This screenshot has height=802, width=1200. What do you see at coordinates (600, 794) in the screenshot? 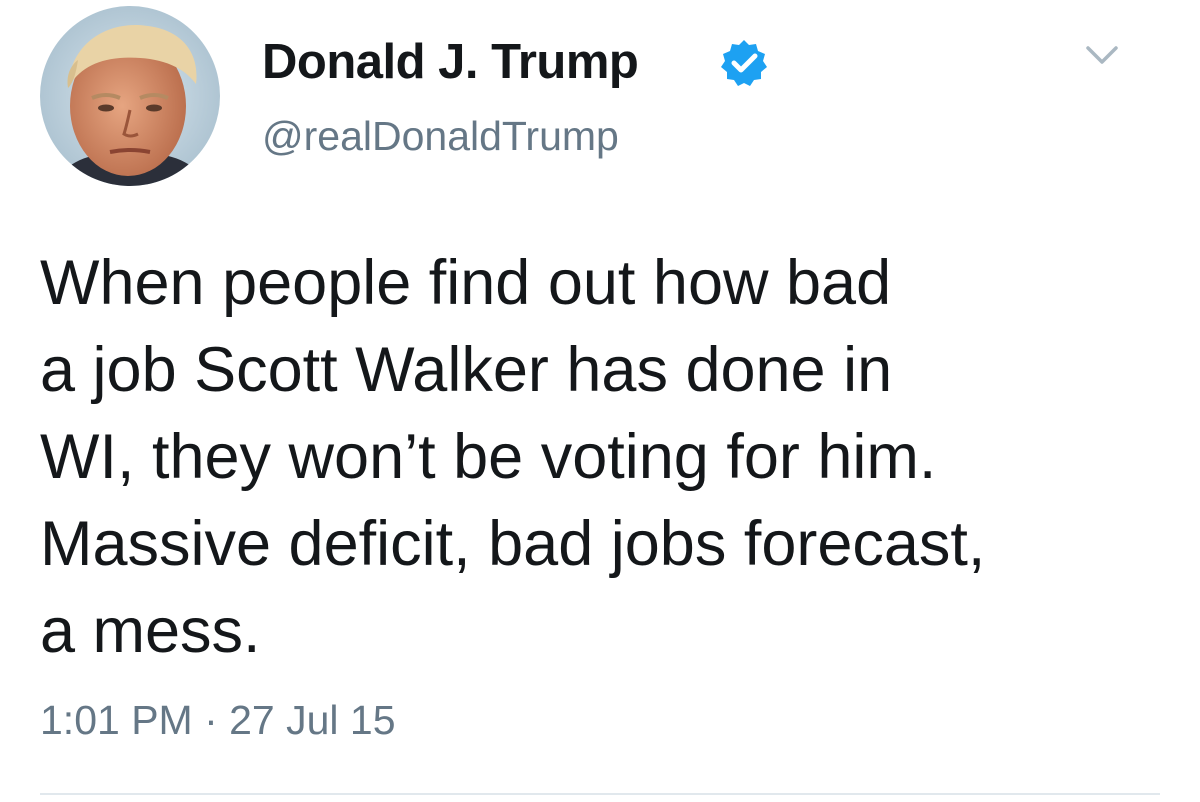
I see `divider` at bounding box center [600, 794].